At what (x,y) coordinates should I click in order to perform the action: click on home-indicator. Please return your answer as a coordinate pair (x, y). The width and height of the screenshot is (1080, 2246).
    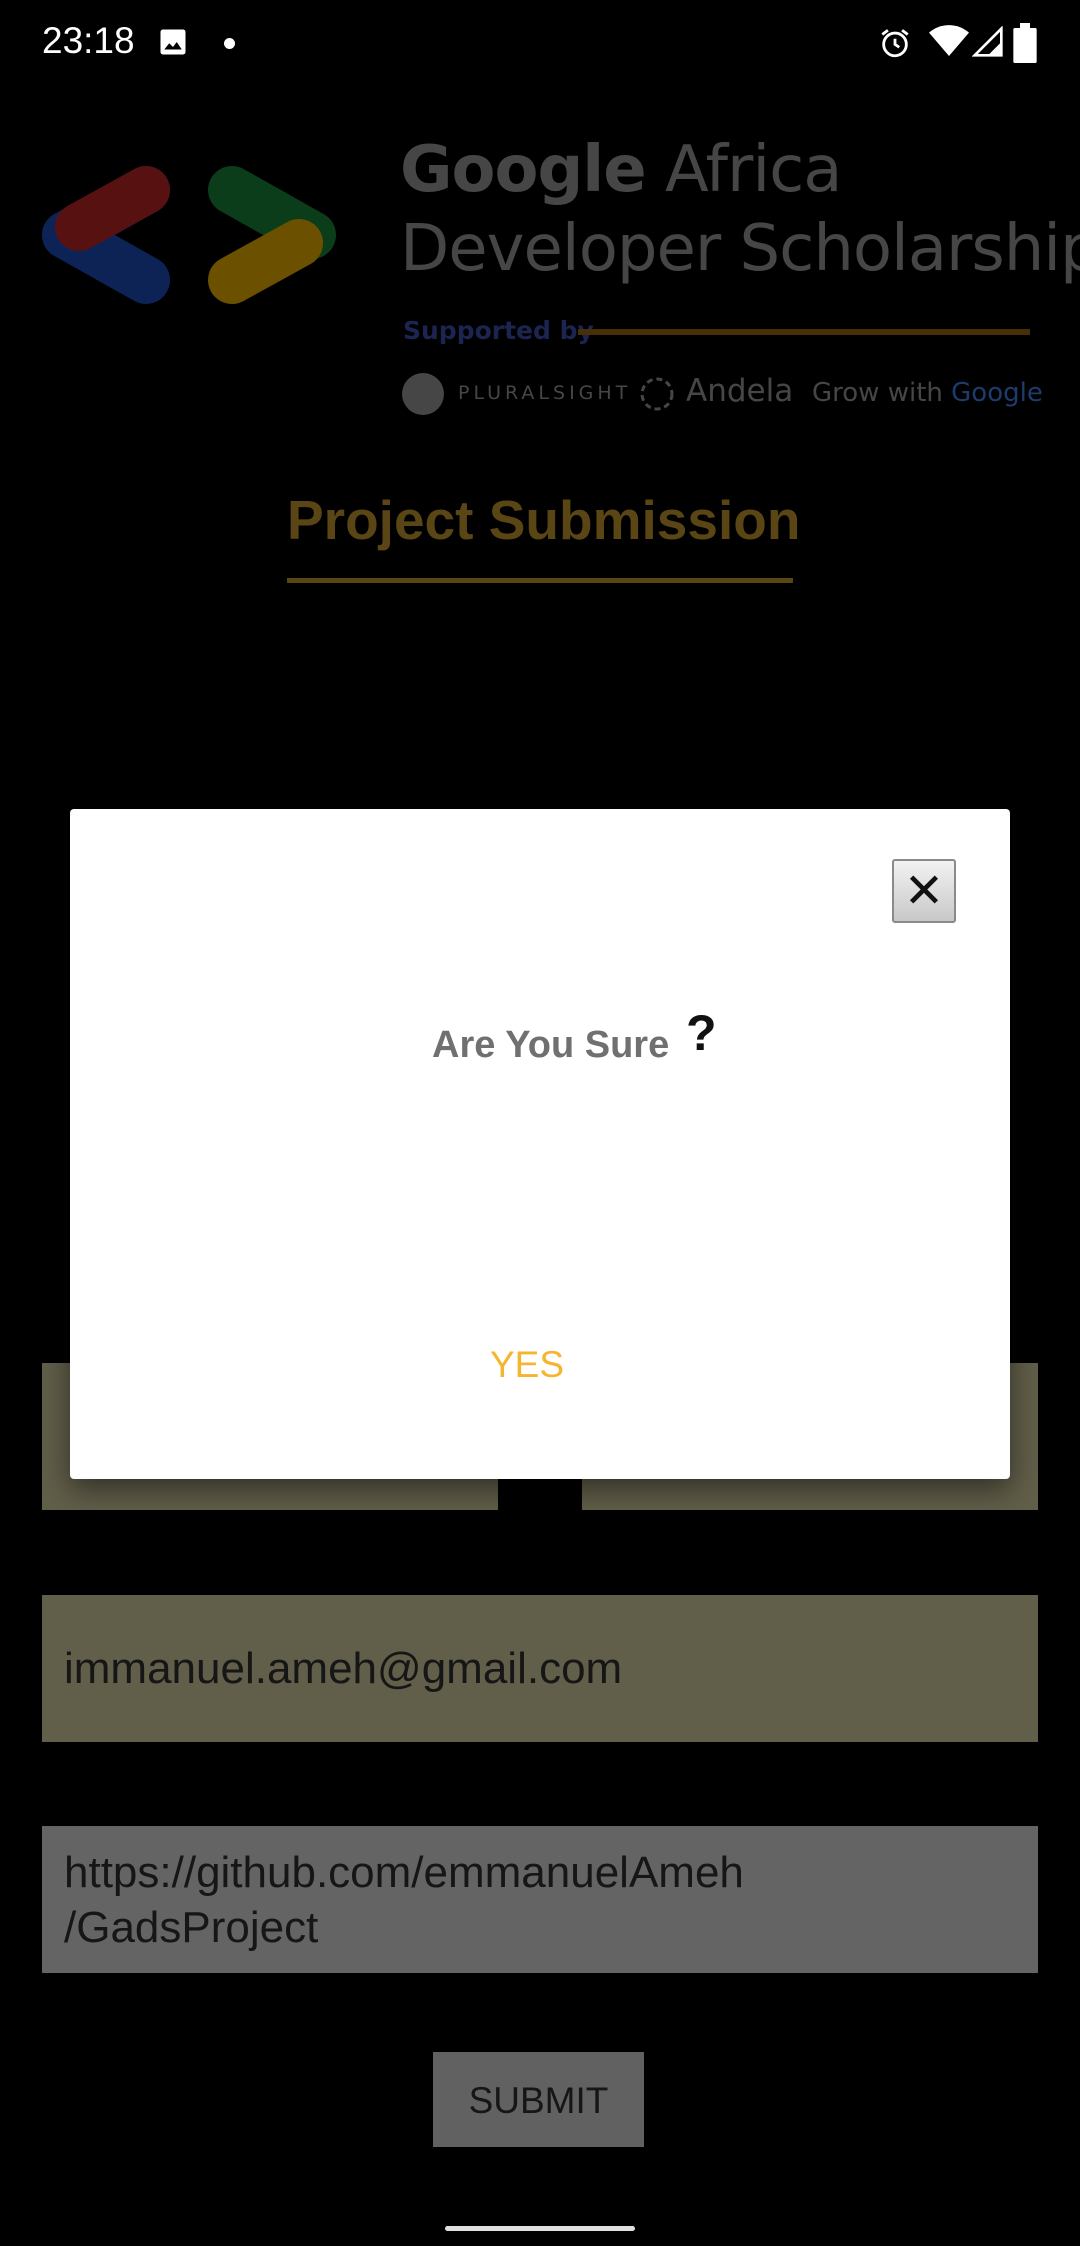
    Looking at the image, I should click on (540, 2228).